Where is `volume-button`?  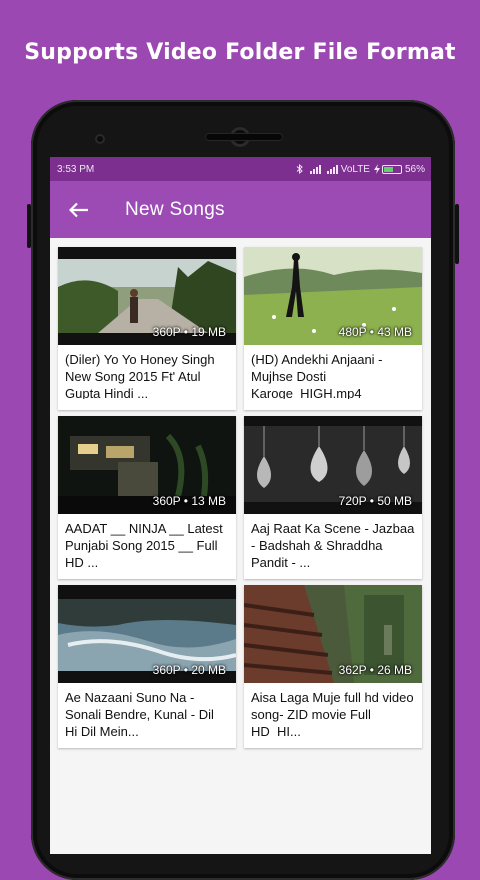
volume-button is located at coordinates (29, 226).